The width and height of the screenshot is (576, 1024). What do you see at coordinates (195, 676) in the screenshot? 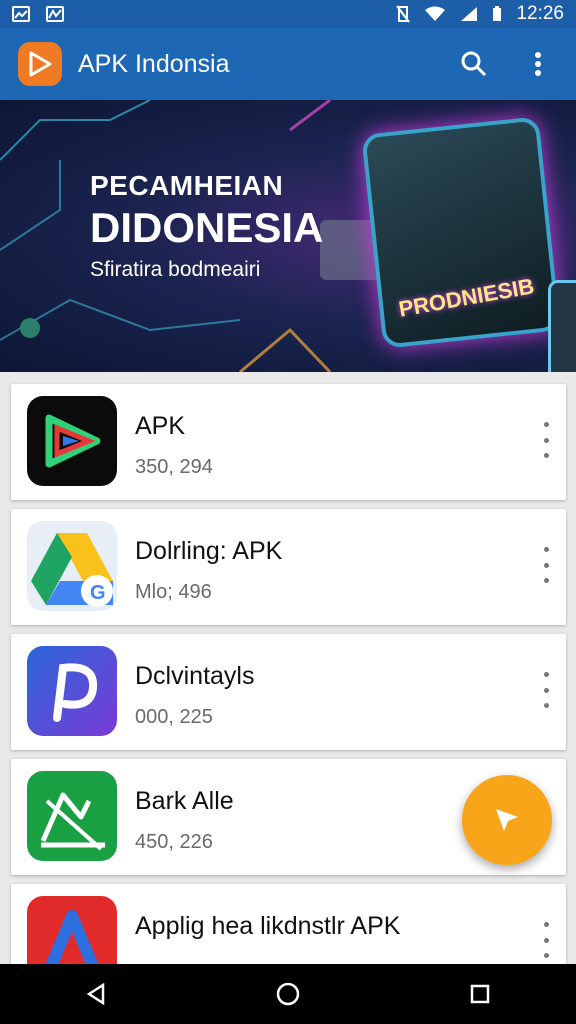
I see `app-name: Dclvintayls` at bounding box center [195, 676].